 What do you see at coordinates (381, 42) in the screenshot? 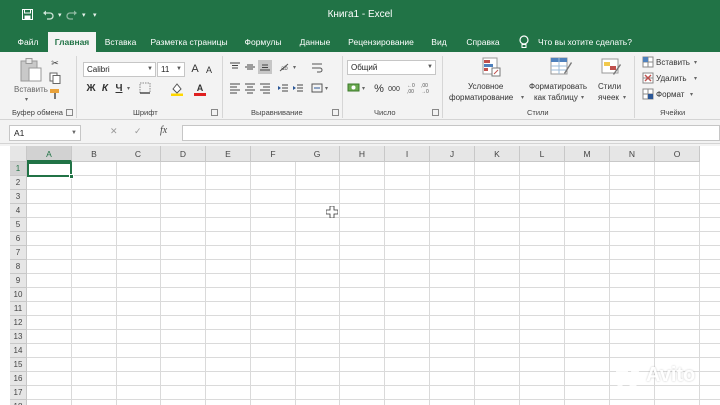
I see `tab-review: Рецензирование` at bounding box center [381, 42].